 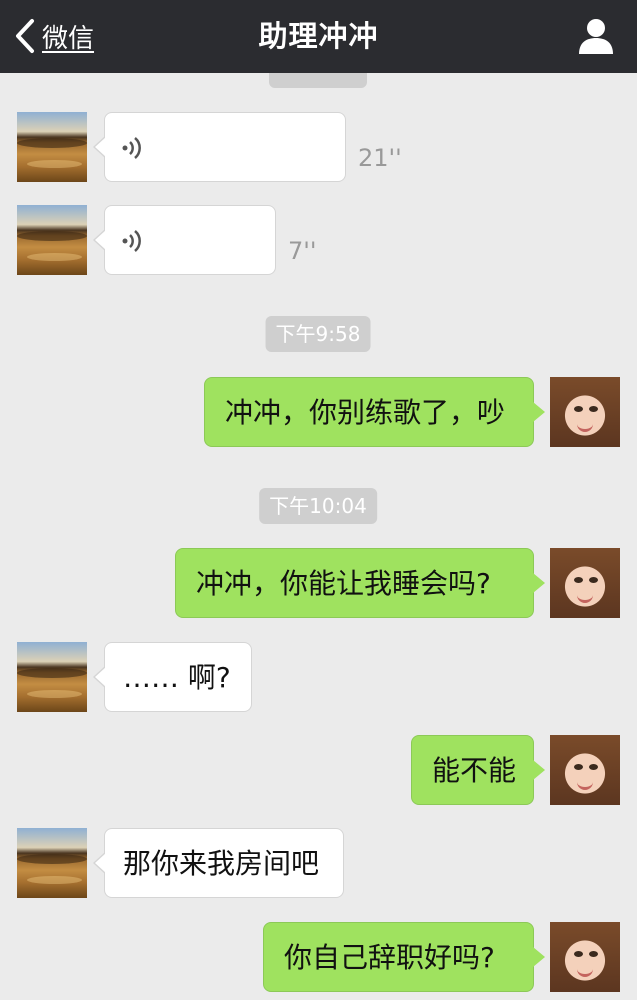 I want to click on outgoing-message-bubble: 冲冲，你能让我睡会吗?, so click(x=360, y=583).